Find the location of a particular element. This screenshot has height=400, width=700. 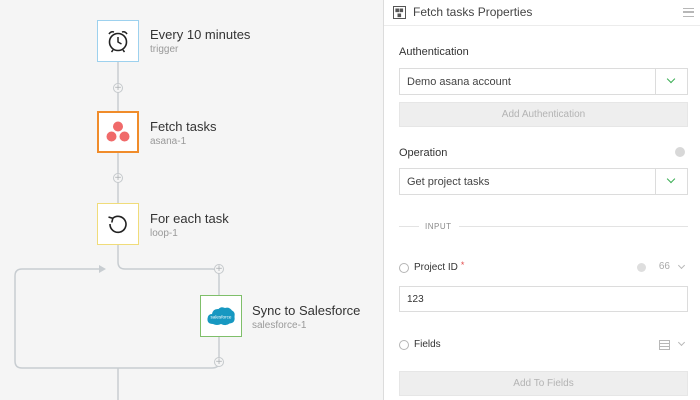

trigger-node is located at coordinates (118, 41).